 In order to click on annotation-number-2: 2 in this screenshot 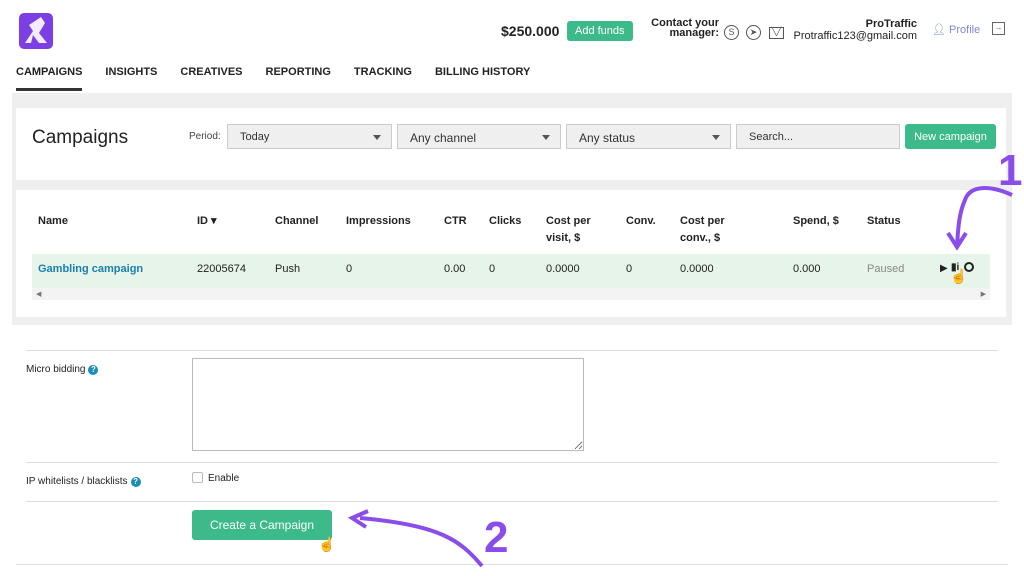, I will do `click(496, 537)`.